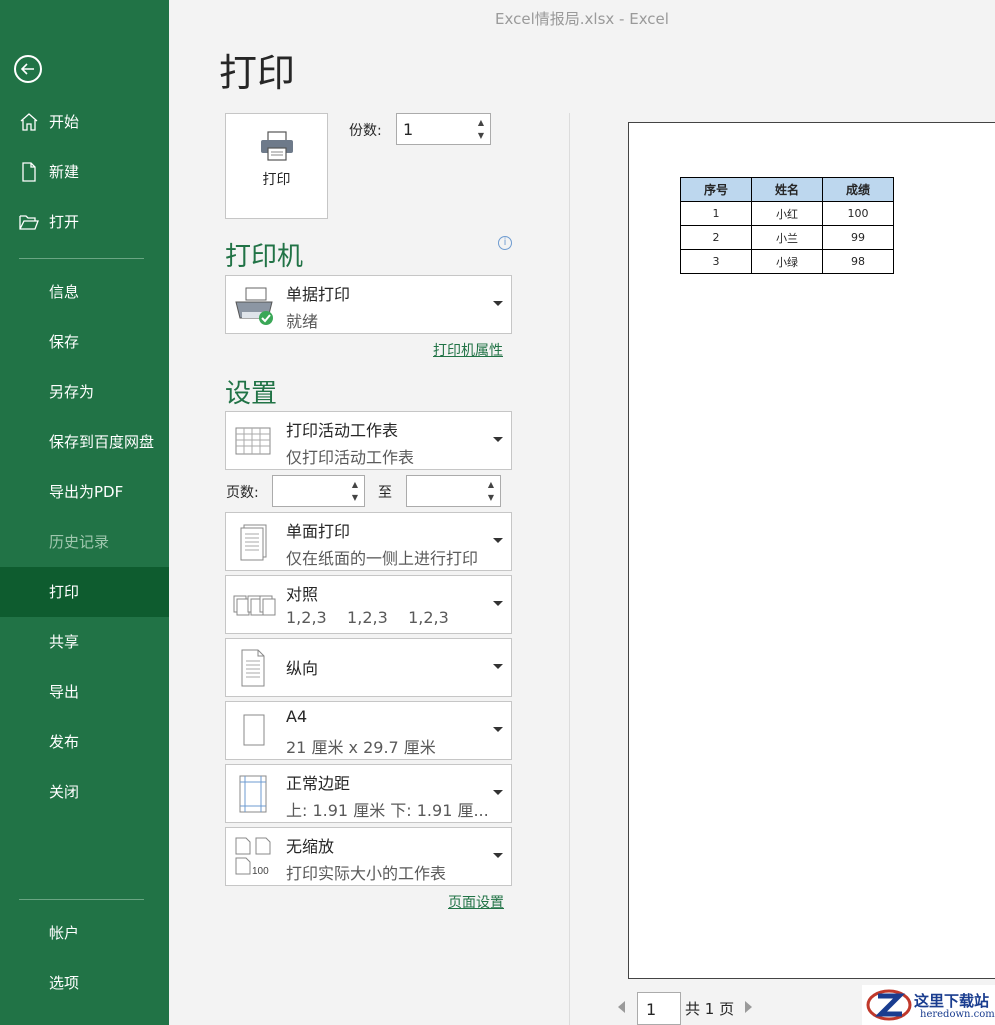 The image size is (995, 1025). Describe the element at coordinates (858, 189) in the screenshot. I see `table-header: 成绩` at that location.